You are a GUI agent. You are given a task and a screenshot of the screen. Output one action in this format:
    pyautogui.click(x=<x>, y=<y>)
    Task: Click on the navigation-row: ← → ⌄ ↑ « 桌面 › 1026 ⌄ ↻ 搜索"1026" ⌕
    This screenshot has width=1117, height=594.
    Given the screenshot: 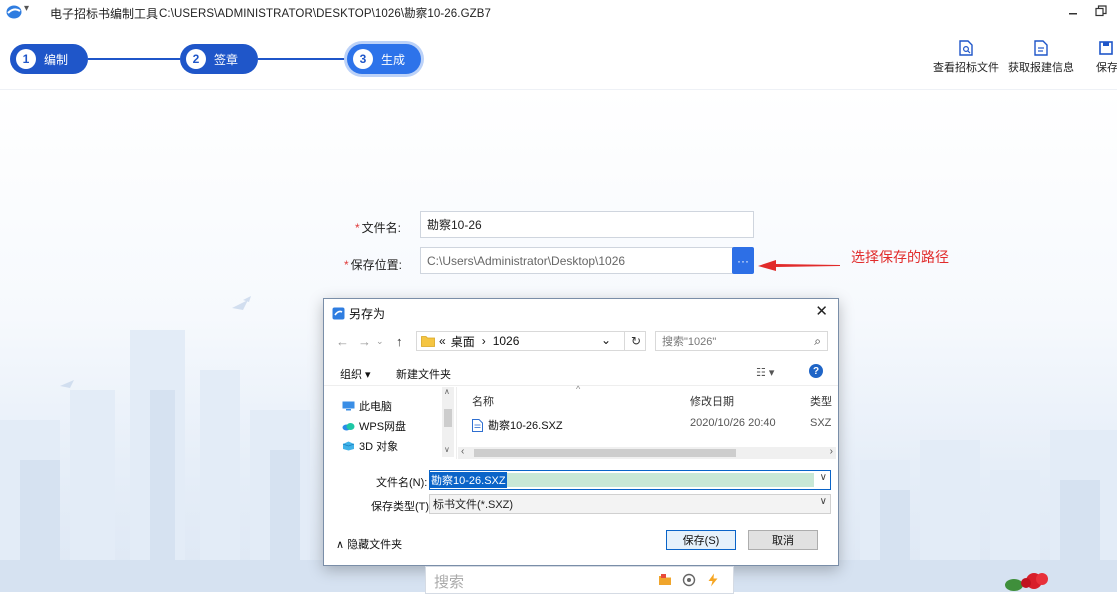 What is the action you would take?
    pyautogui.click(x=581, y=341)
    